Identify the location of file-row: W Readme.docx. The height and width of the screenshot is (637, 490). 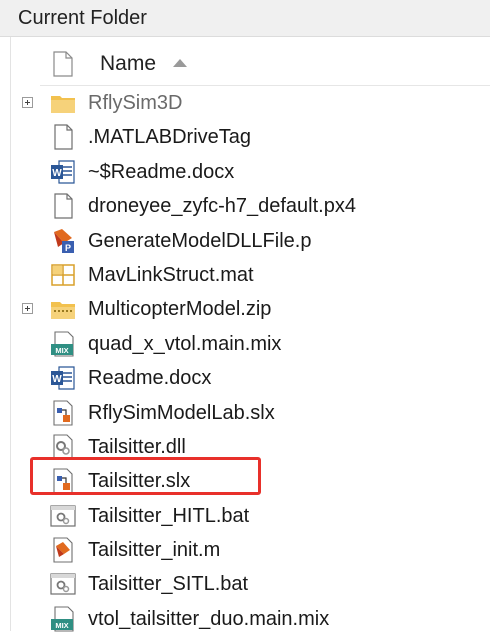
(245, 378).